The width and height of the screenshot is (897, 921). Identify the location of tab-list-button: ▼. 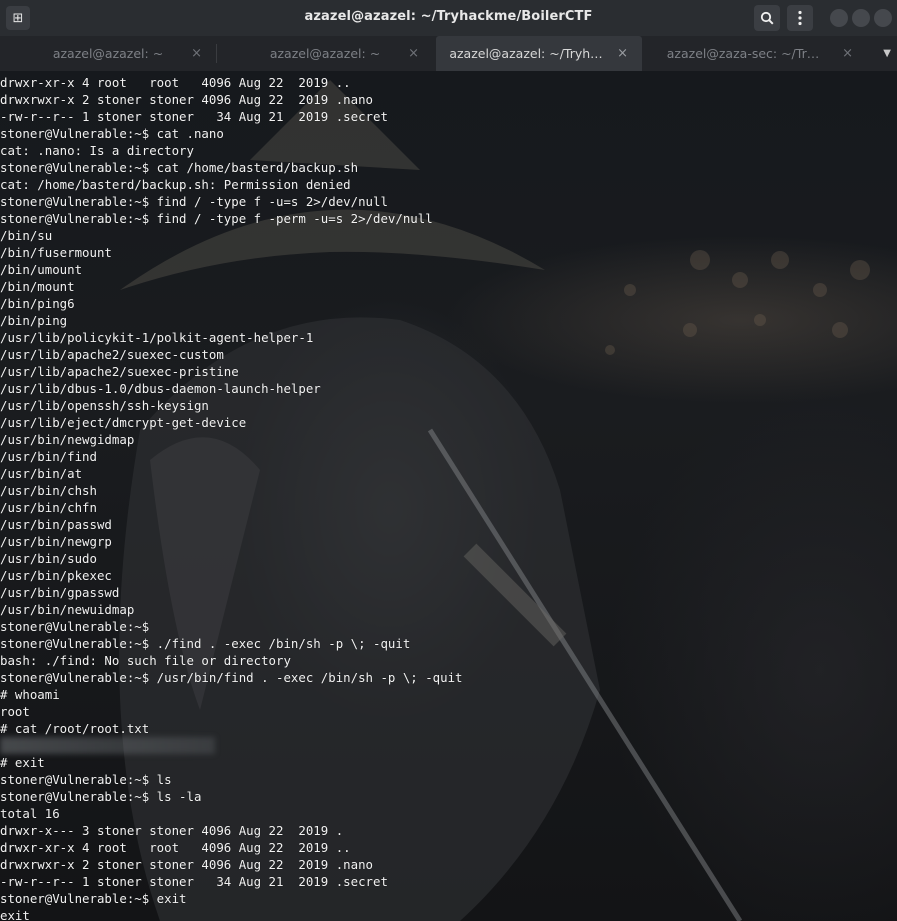
(887, 53).